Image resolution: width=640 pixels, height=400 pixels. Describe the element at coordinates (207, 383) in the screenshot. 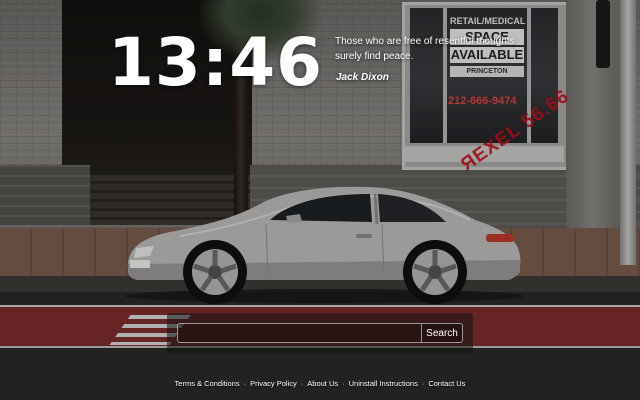

I see `terms-link: Terms & Conditions` at that location.